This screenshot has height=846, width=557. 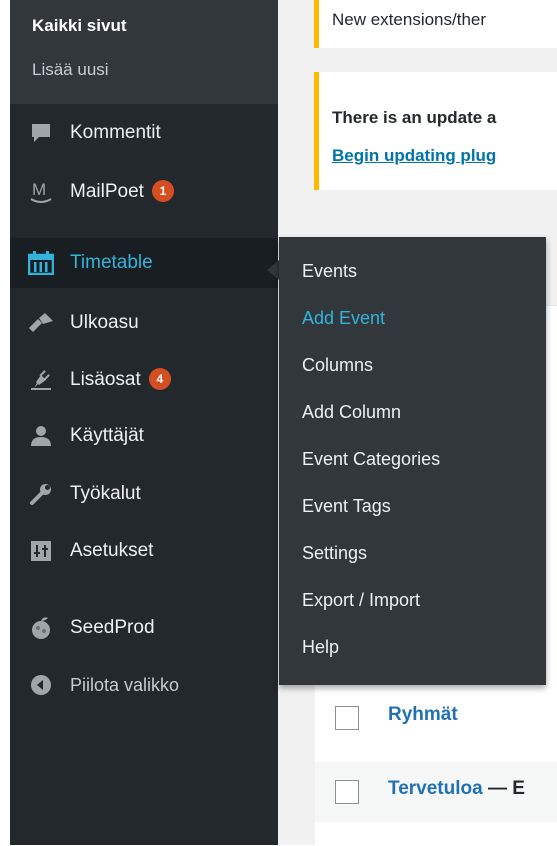 What do you see at coordinates (337, 365) in the screenshot?
I see `flyout-item-columns: Columns` at bounding box center [337, 365].